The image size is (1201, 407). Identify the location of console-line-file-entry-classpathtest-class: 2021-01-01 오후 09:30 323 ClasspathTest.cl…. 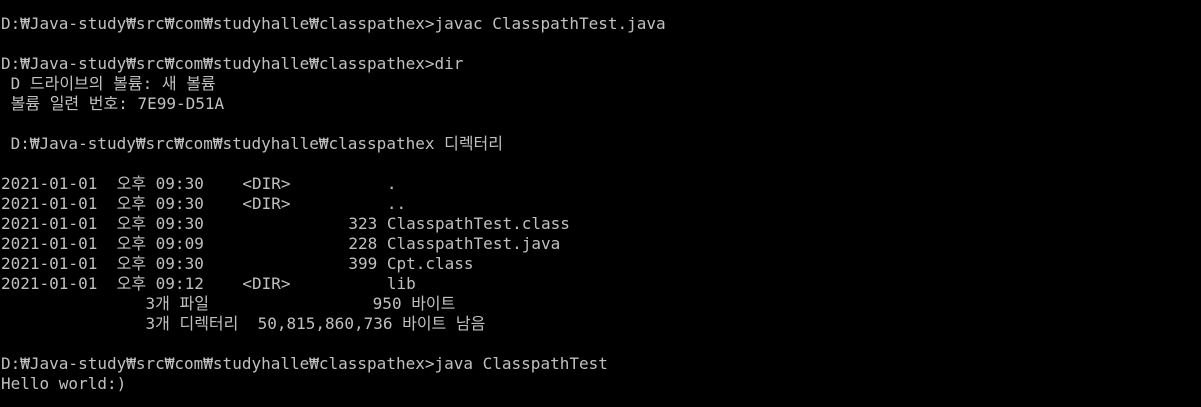
(285, 223).